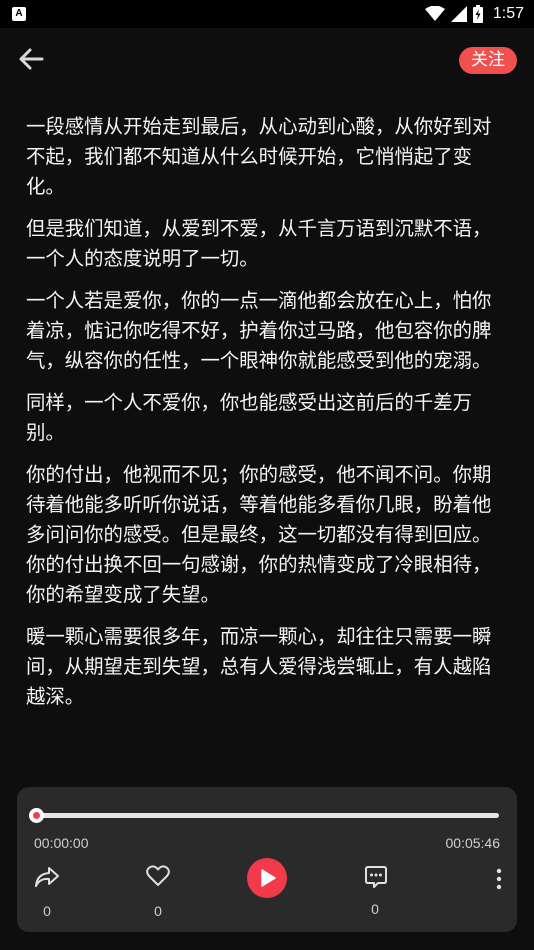 The width and height of the screenshot is (534, 950). I want to click on like-button, so click(158, 876).